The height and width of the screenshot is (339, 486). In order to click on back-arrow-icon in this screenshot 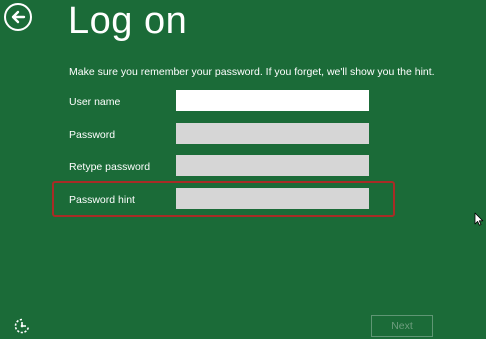, I will do `click(18, 17)`.